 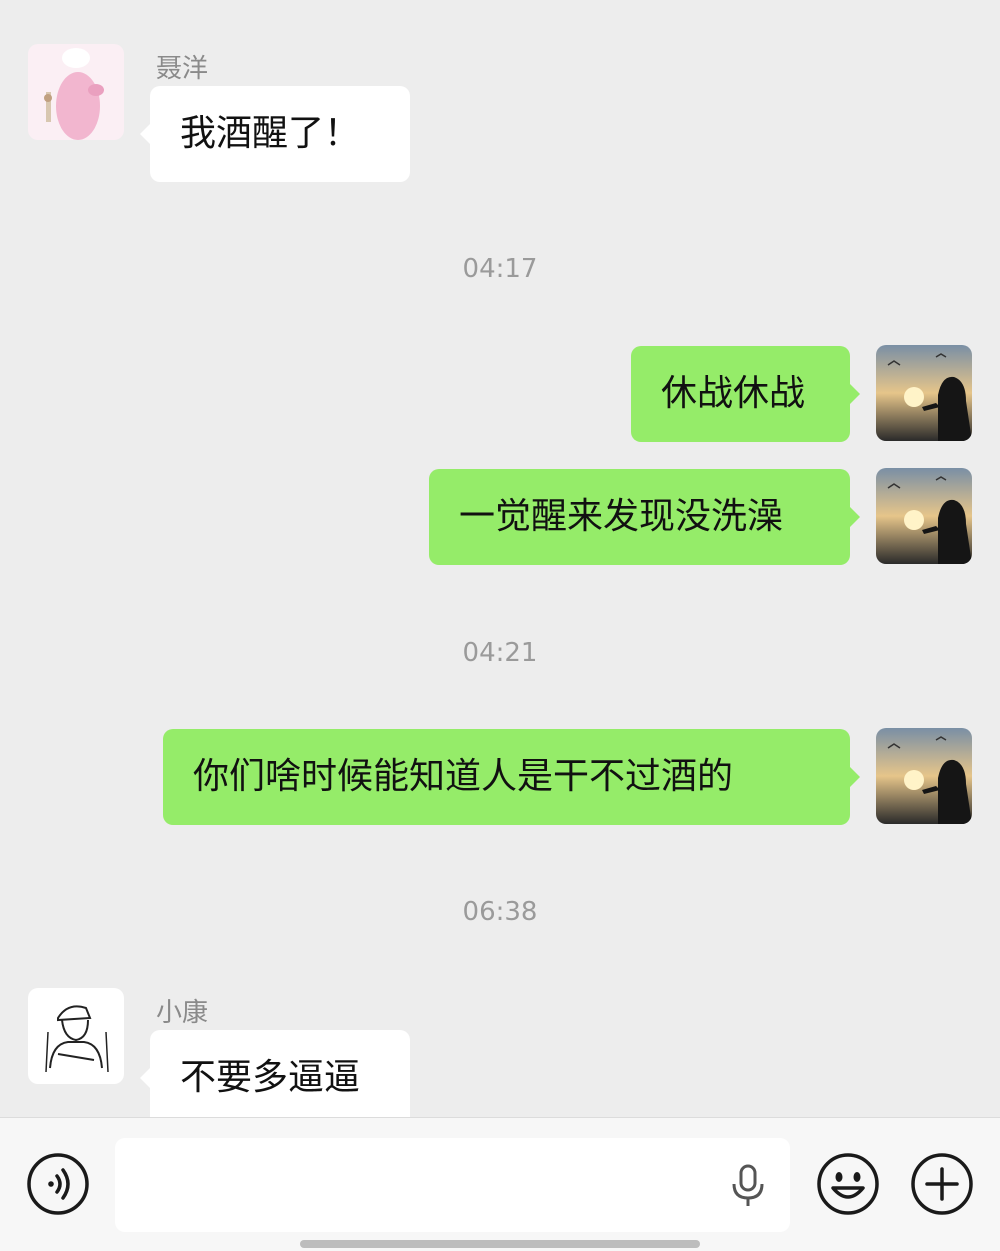 I want to click on more-functions-button, so click(x=942, y=1184).